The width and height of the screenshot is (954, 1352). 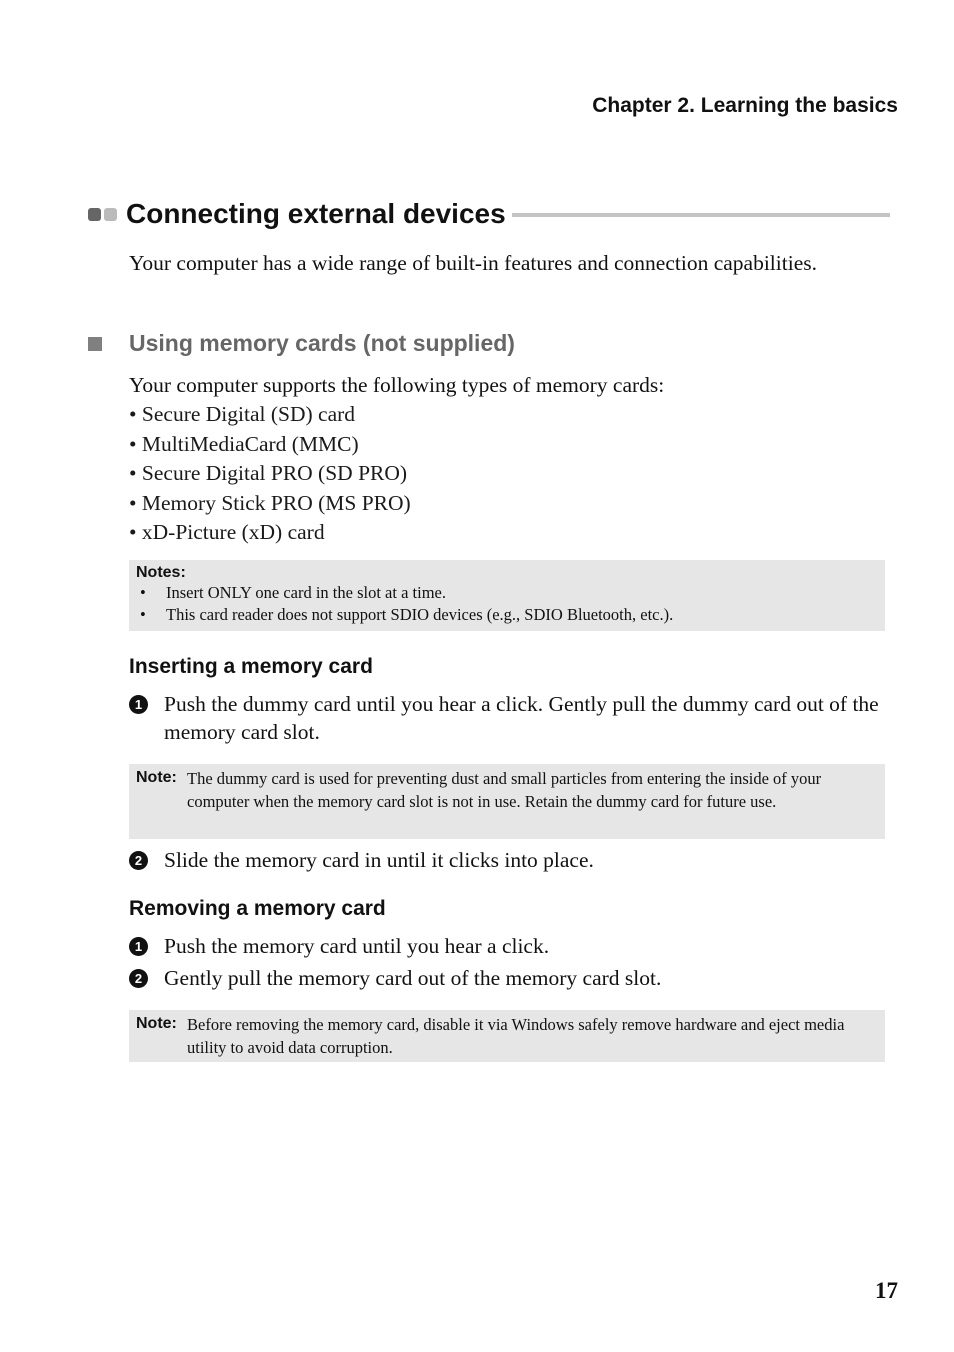 I want to click on removing-heading: Removing a memory card, so click(x=257, y=908).